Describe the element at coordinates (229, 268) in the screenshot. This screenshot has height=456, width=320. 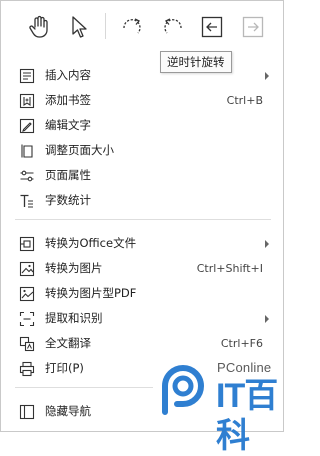
I see `menu-item-shortcut: Ctrl+Shift+I` at that location.